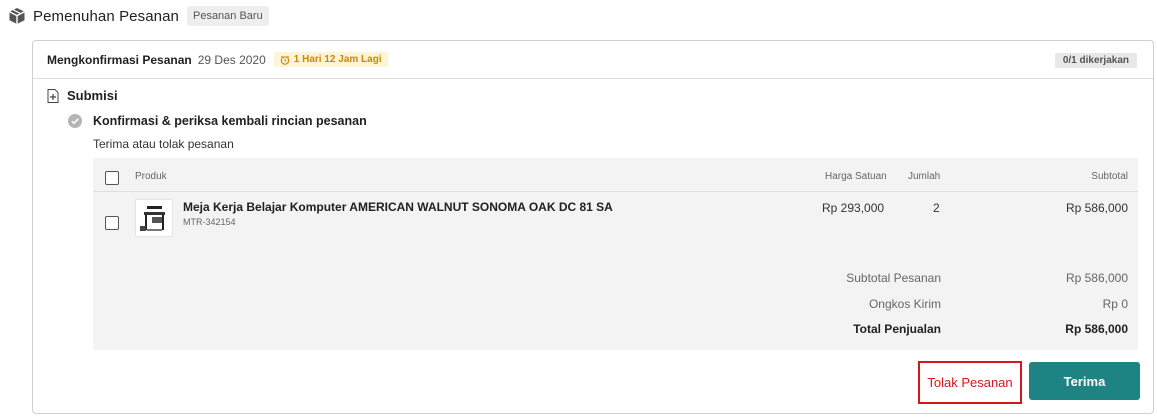  What do you see at coordinates (1096, 208) in the screenshot?
I see `row-subtotal: Rp 586,000` at bounding box center [1096, 208].